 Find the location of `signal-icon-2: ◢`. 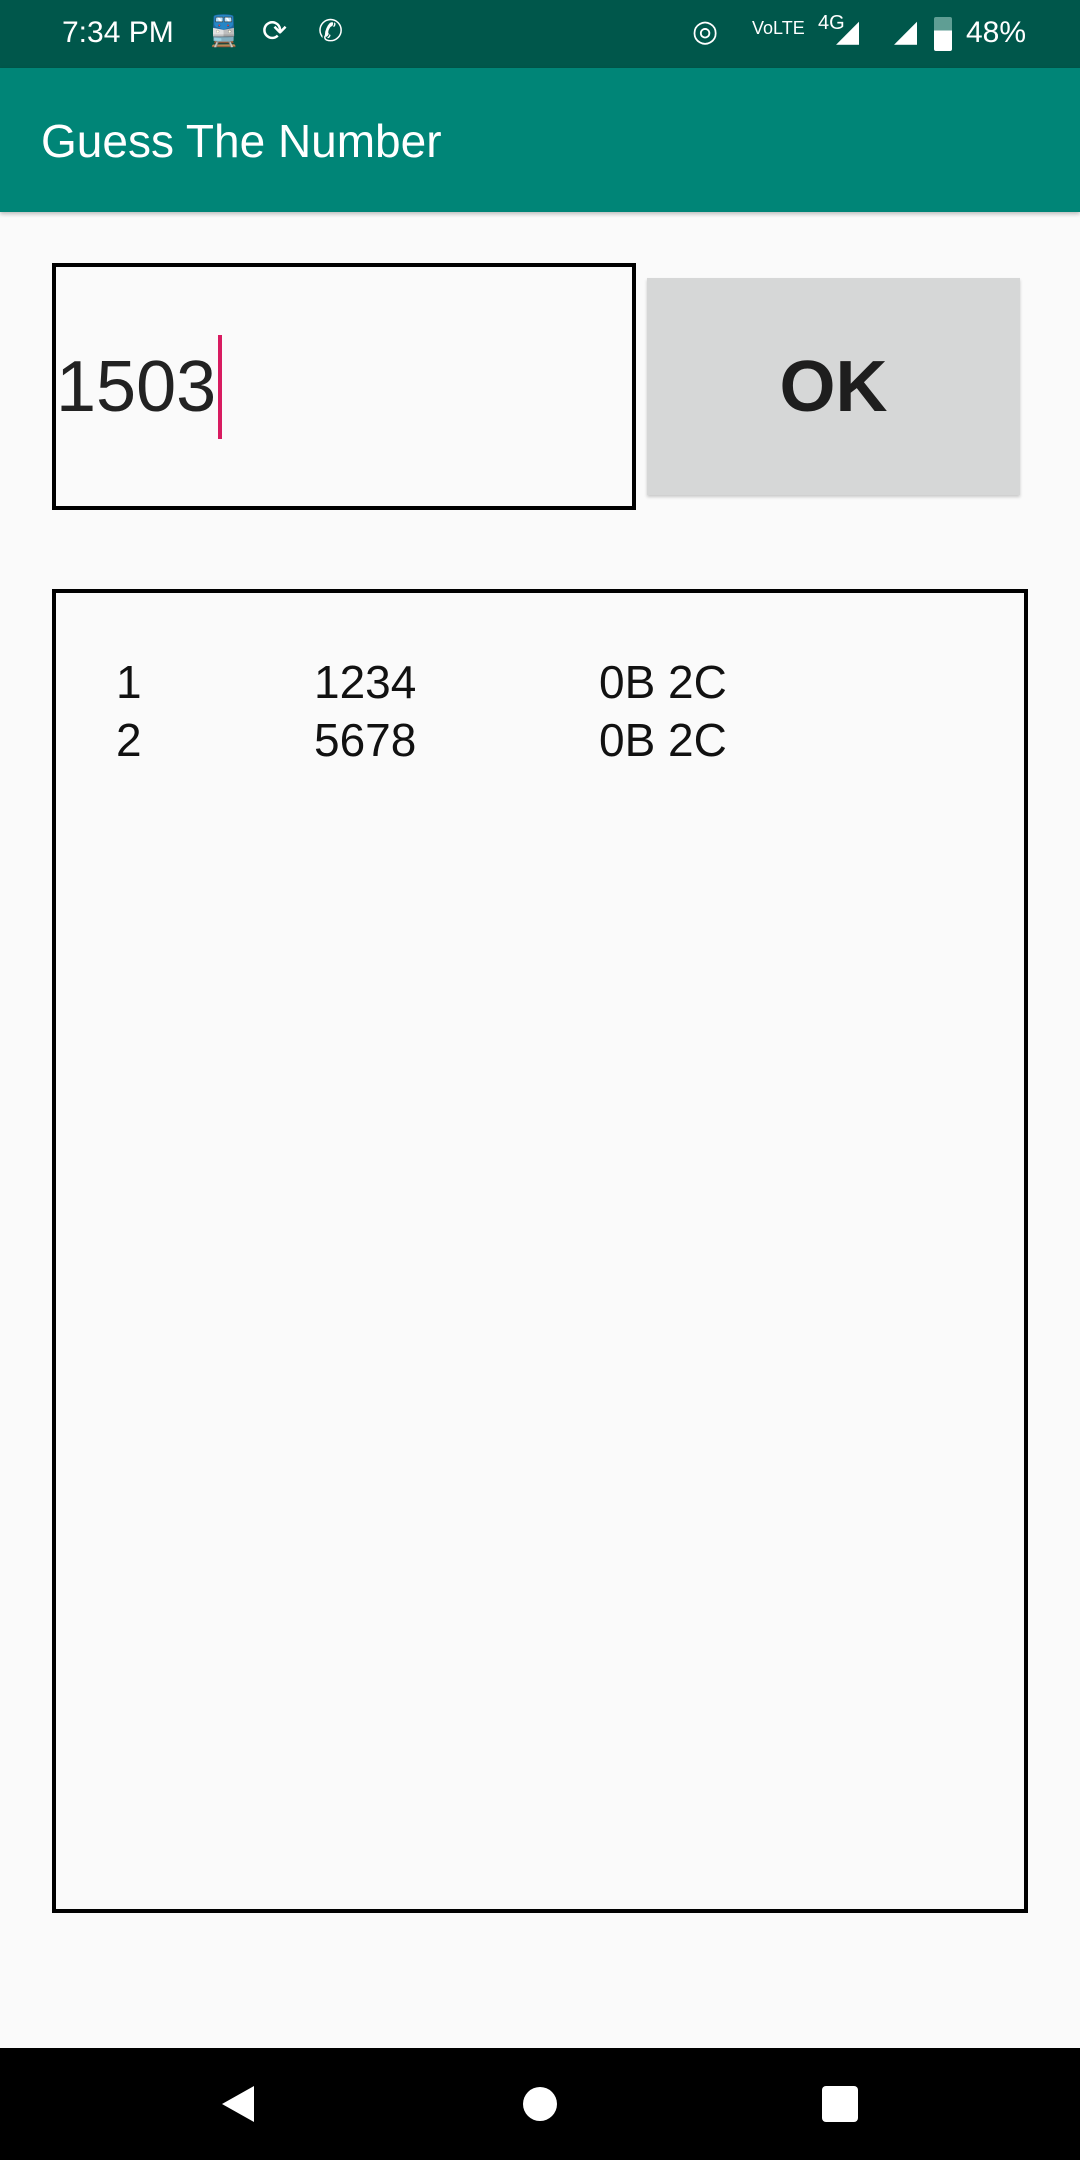

signal-icon-2: ◢ is located at coordinates (906, 31).